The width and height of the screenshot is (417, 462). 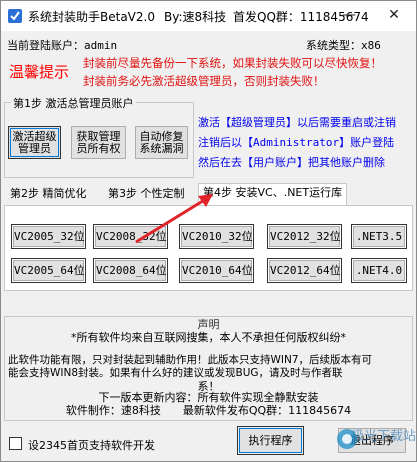 What do you see at coordinates (304, 270) in the screenshot?
I see `vc2012-64-button: VC2012_64位` at bounding box center [304, 270].